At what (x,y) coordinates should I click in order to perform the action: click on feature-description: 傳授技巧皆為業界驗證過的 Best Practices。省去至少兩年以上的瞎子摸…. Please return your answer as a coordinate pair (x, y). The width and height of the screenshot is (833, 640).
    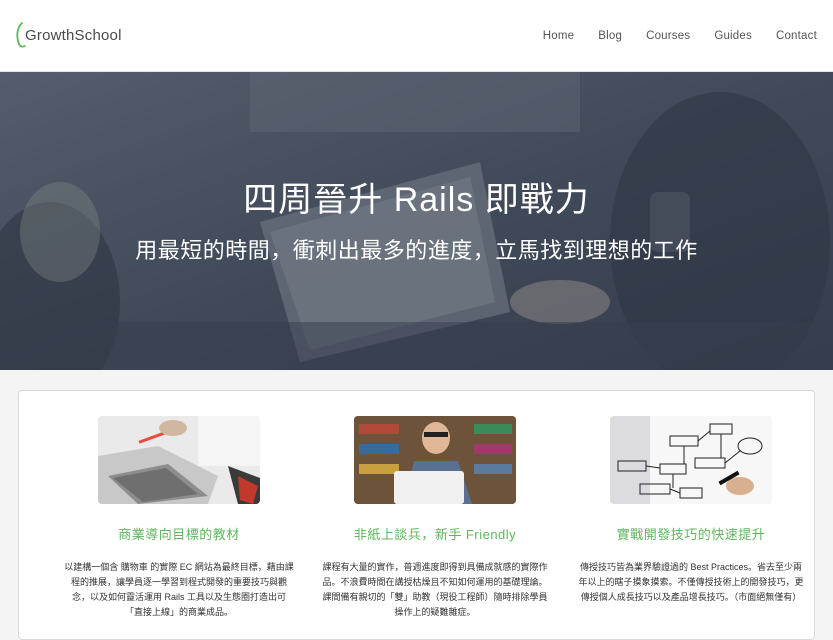
    Looking at the image, I should click on (691, 582).